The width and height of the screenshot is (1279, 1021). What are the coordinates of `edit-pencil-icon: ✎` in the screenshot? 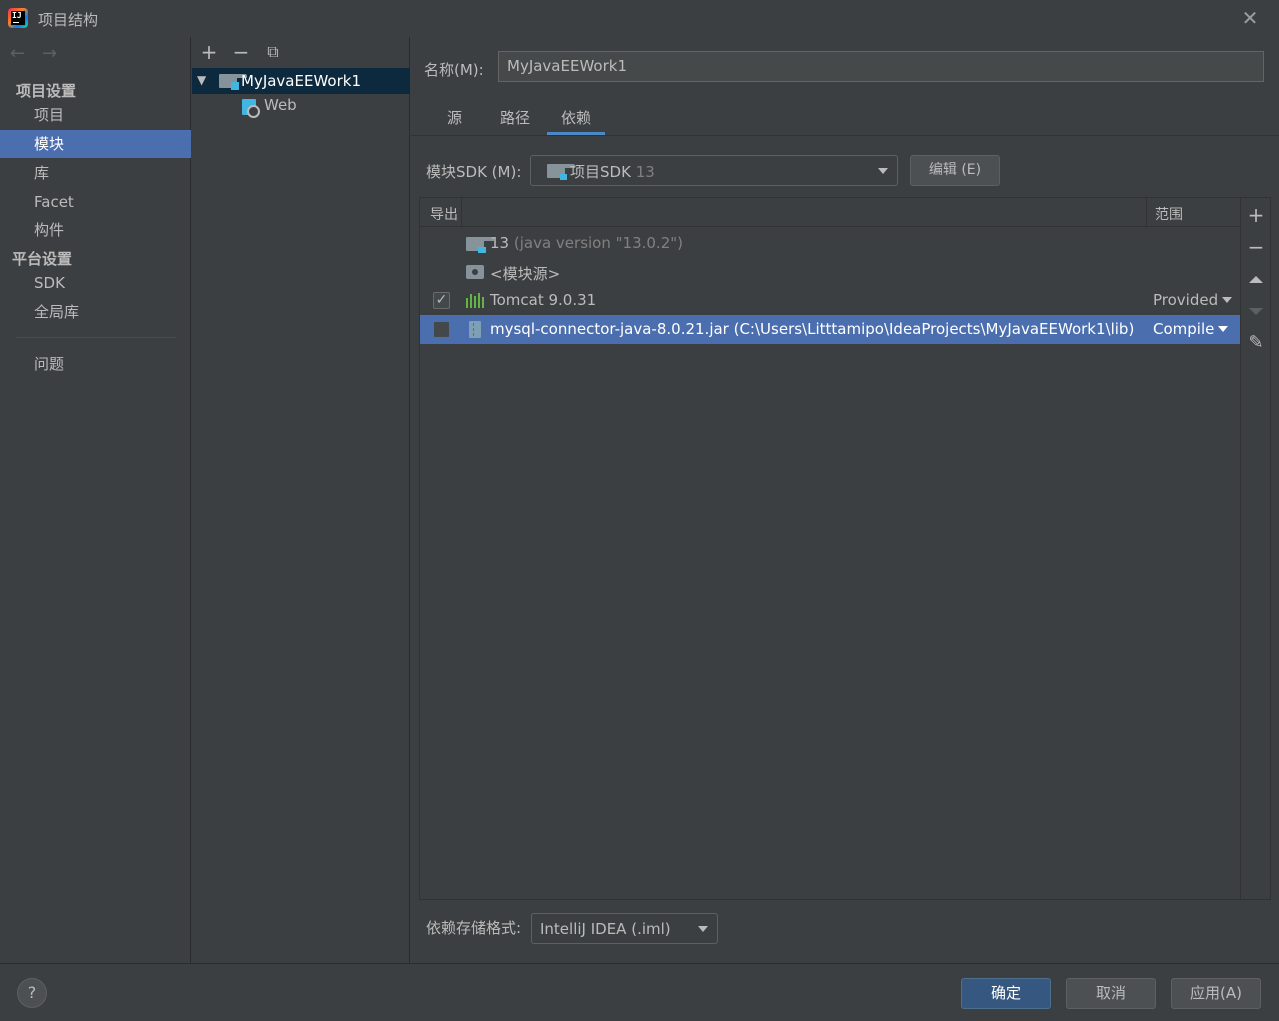 It's located at (1256, 343).